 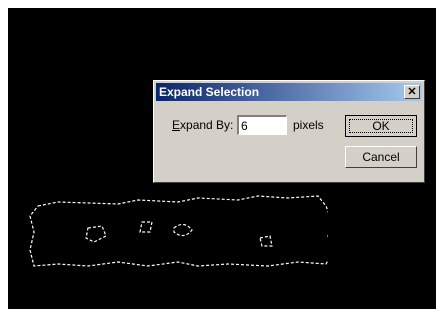 What do you see at coordinates (308, 125) in the screenshot?
I see `pixels-unit-label: pixels` at bounding box center [308, 125].